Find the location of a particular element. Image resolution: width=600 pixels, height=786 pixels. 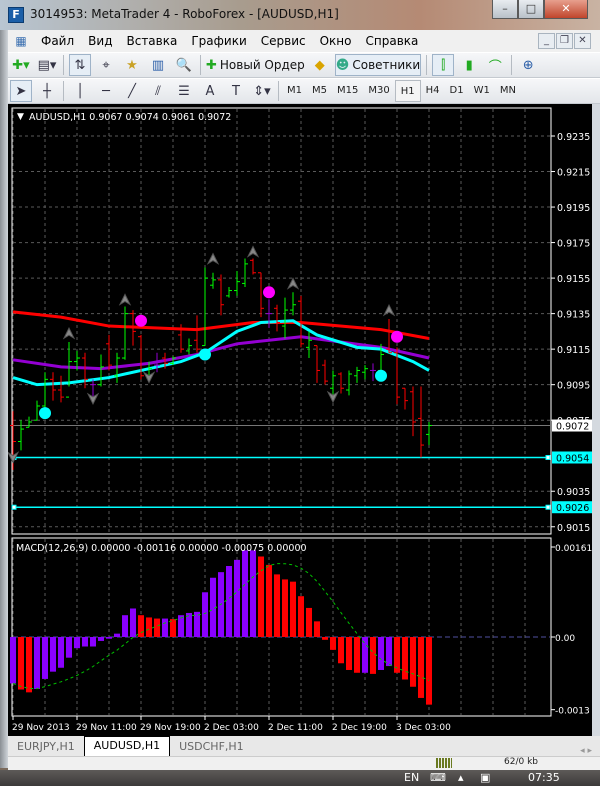

menu-file: Файл is located at coordinates (57, 41).